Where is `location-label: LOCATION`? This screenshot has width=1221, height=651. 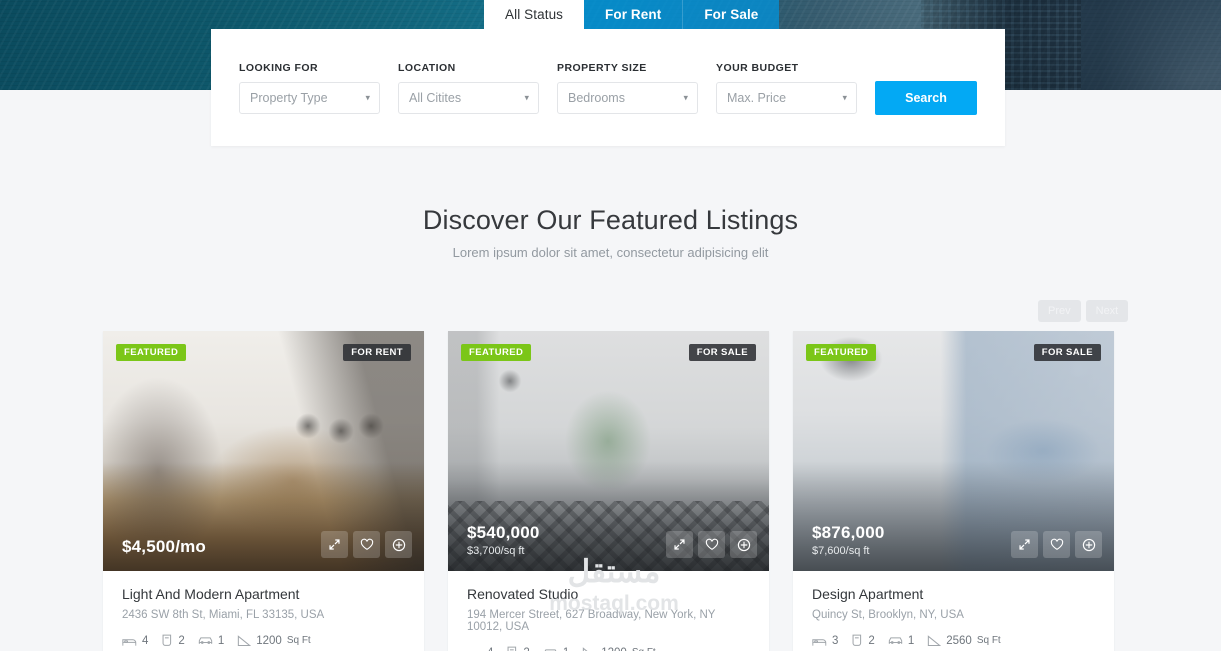
location-label: LOCATION is located at coordinates (427, 68).